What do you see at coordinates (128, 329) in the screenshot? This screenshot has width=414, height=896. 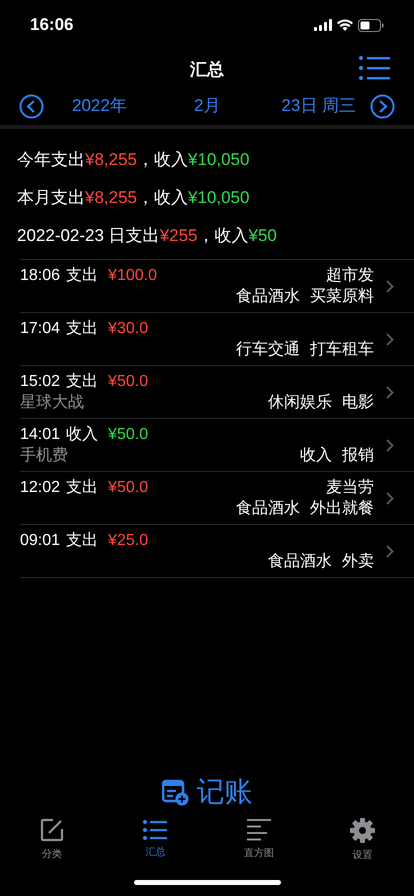 I see `entry-amount: ¥30.0` at bounding box center [128, 329].